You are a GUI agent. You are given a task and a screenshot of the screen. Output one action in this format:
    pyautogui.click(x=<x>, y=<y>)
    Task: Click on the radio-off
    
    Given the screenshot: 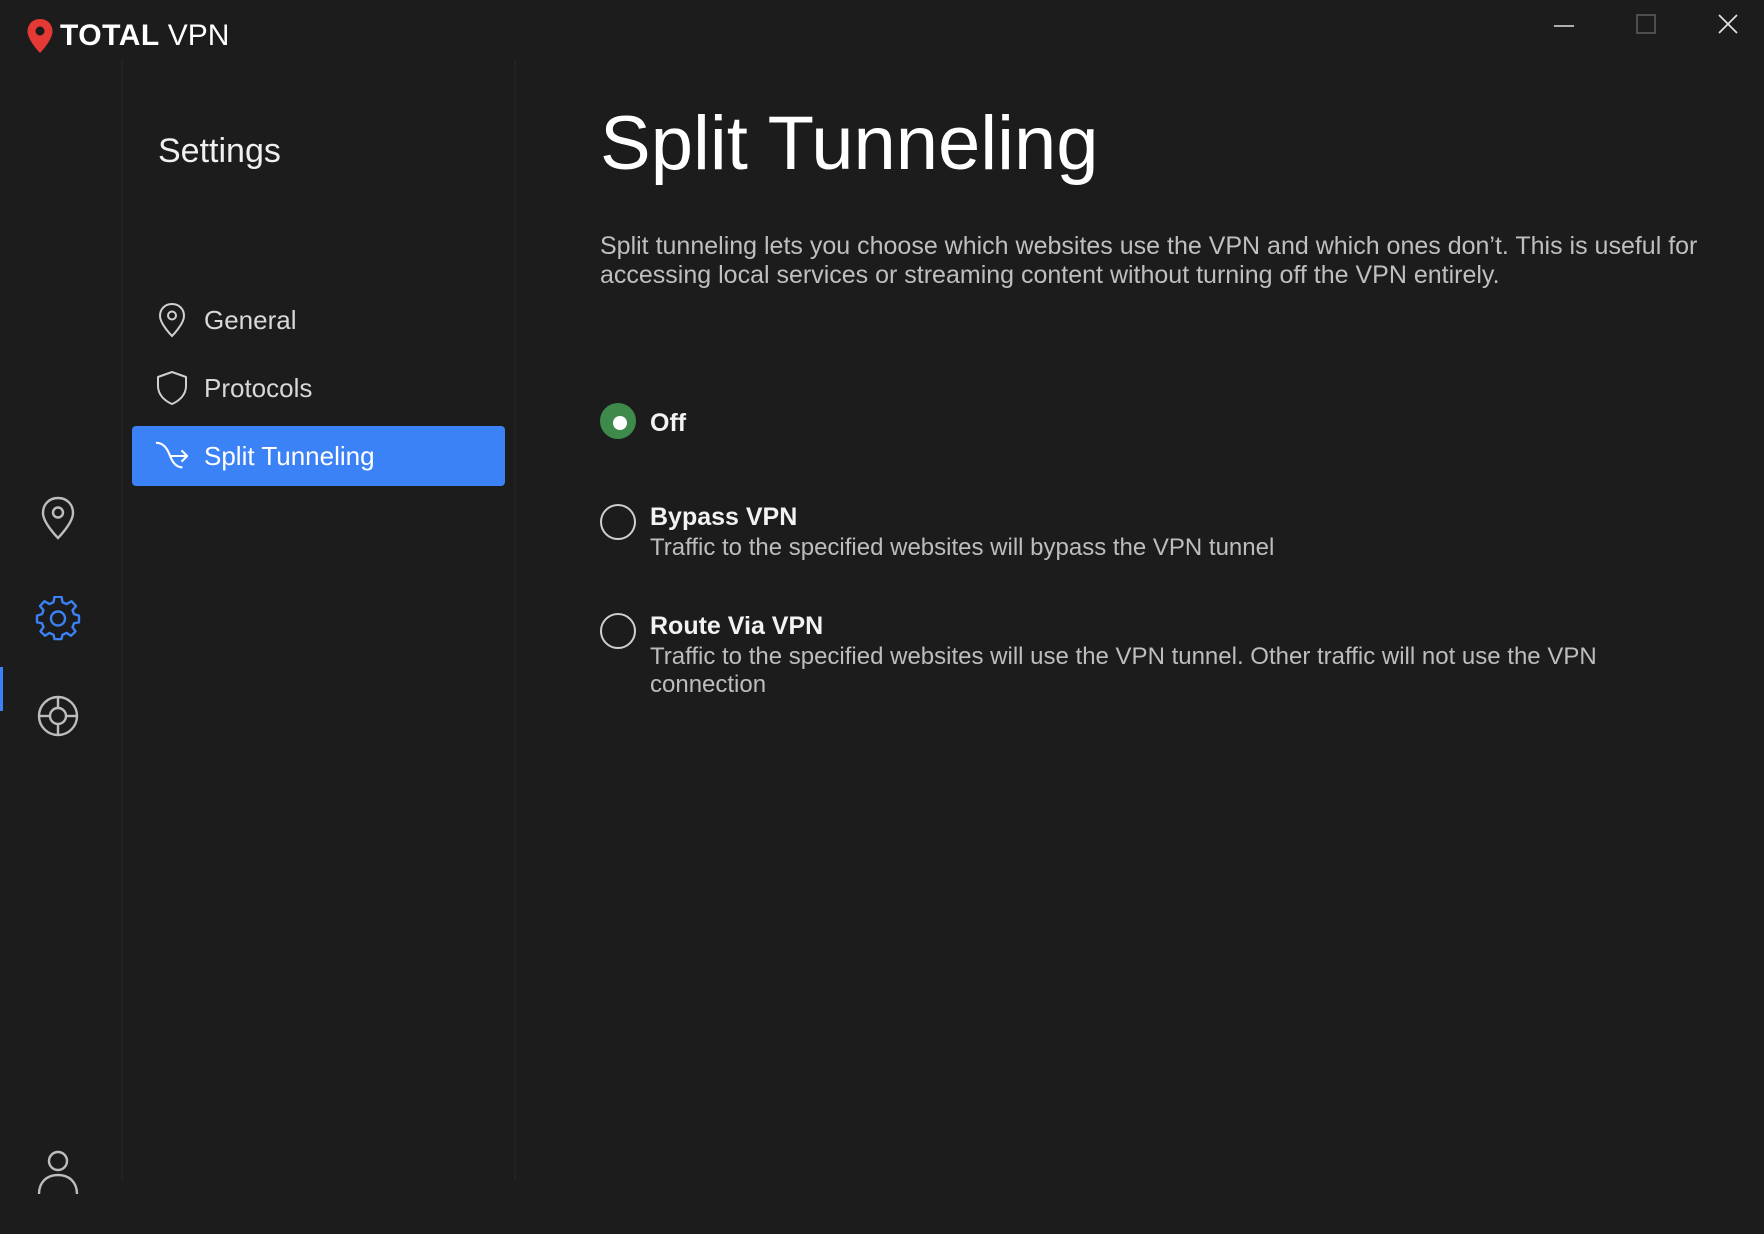 What is the action you would take?
    pyautogui.click(x=618, y=421)
    